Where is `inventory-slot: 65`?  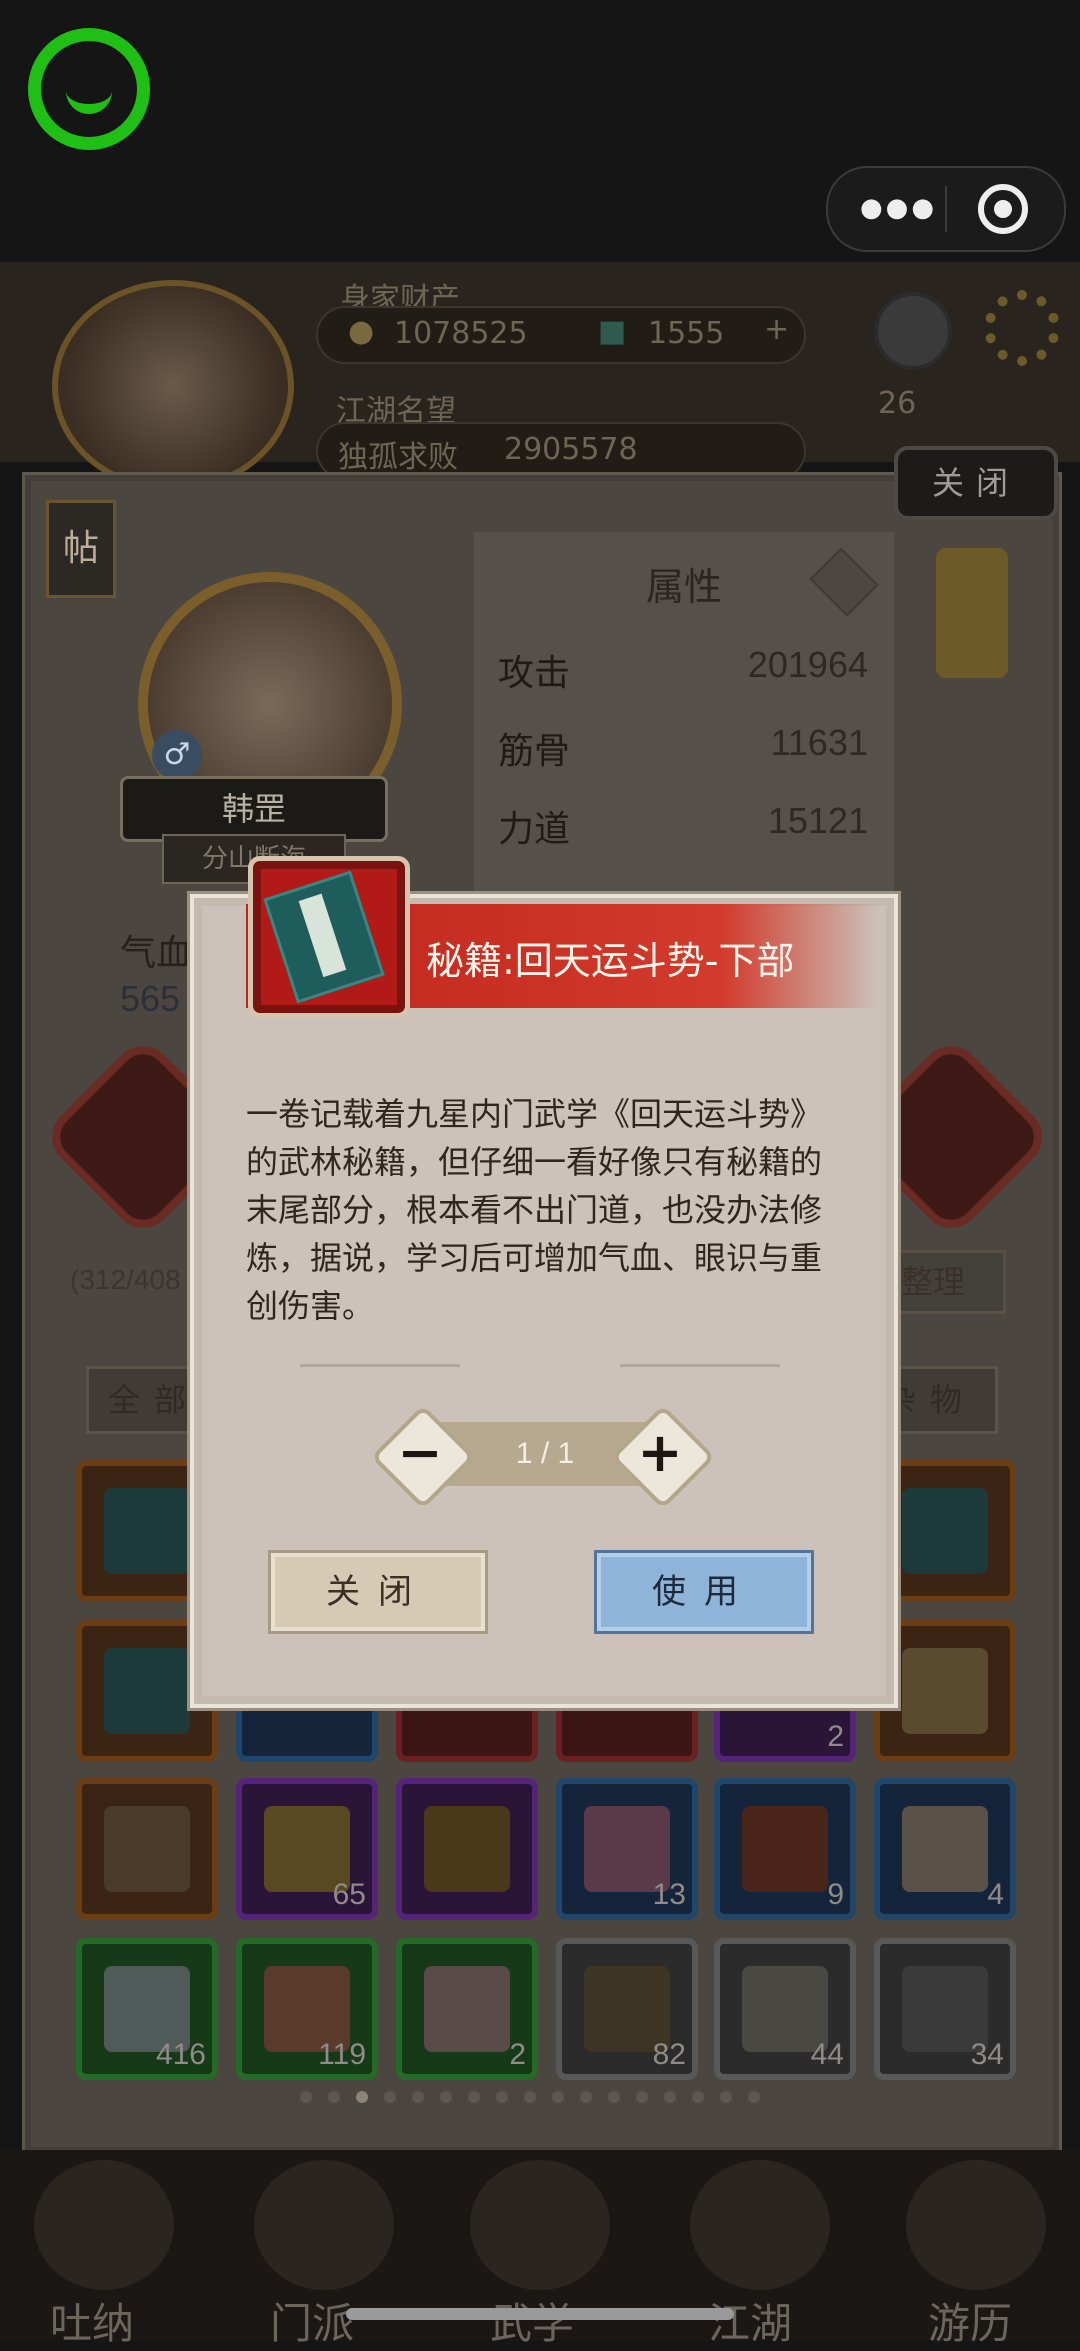
inventory-slot: 65 is located at coordinates (307, 1849).